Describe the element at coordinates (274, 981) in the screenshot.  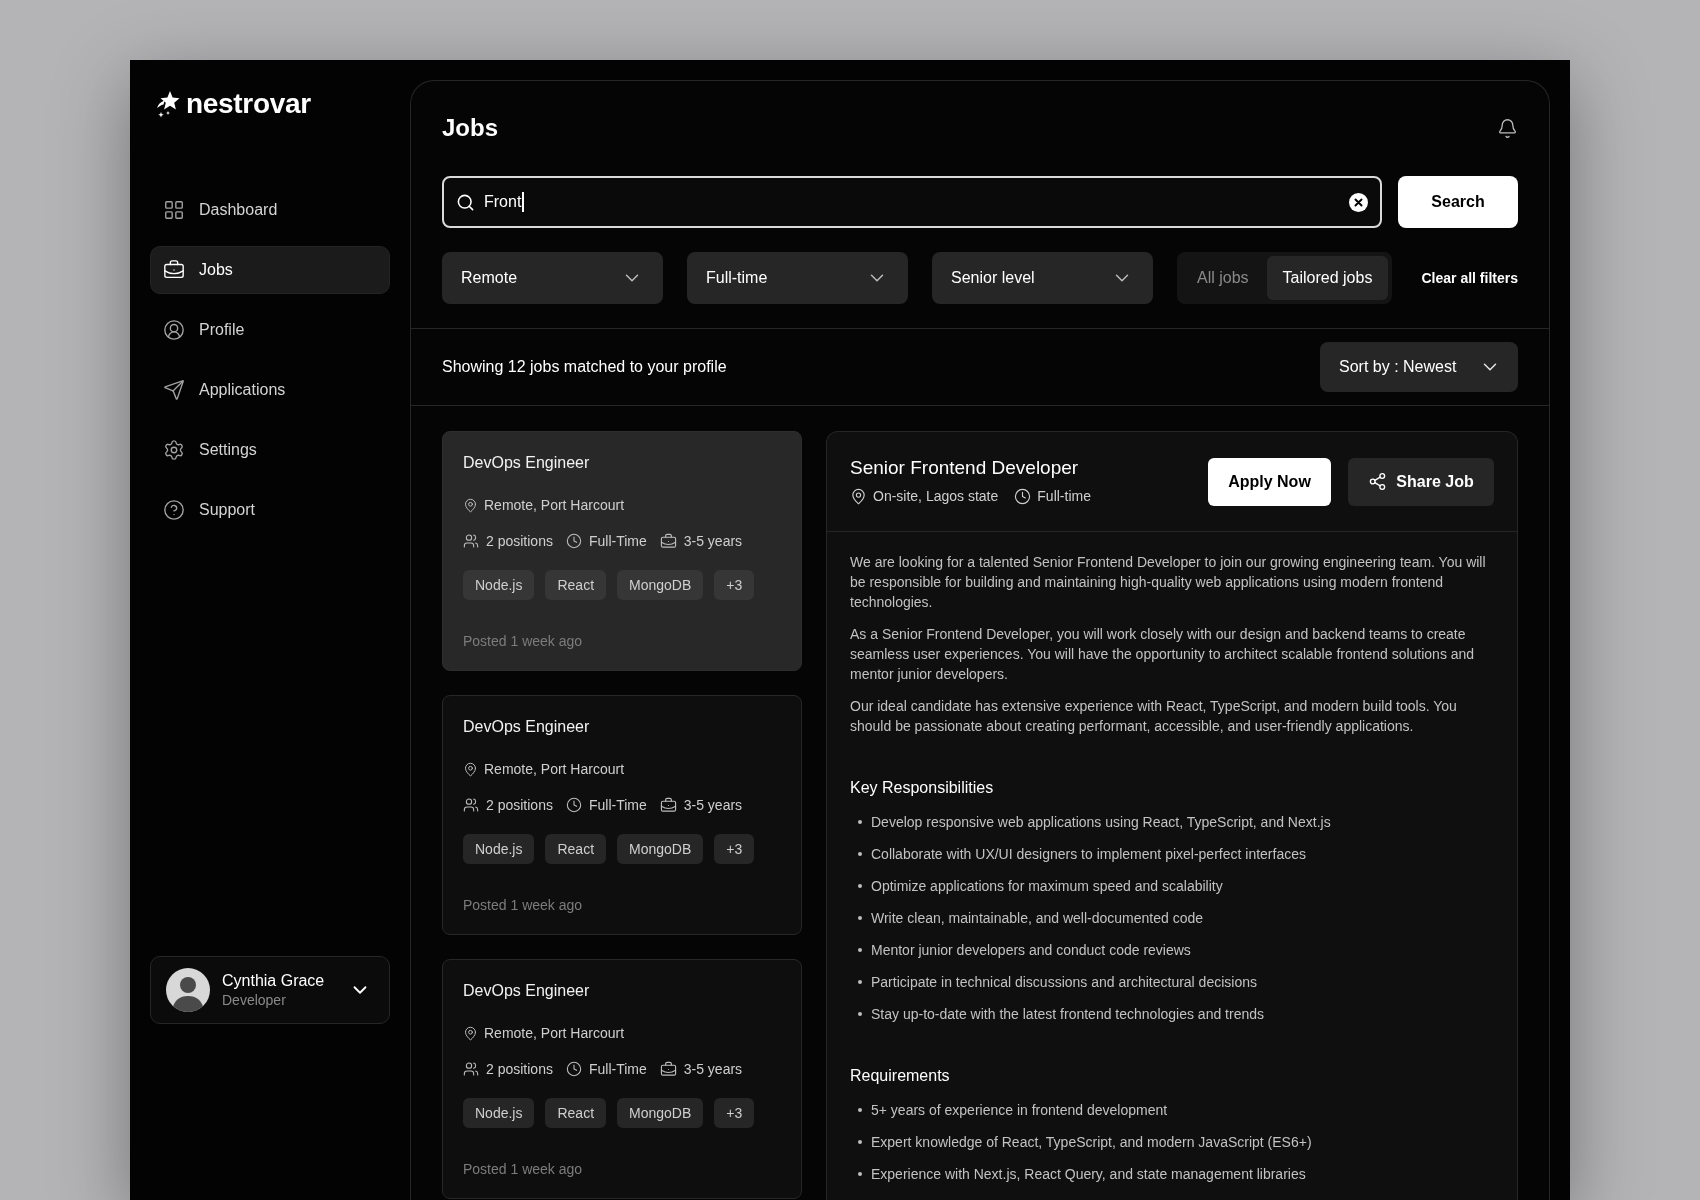
I see `user-name: Cynthia Grace` at that location.